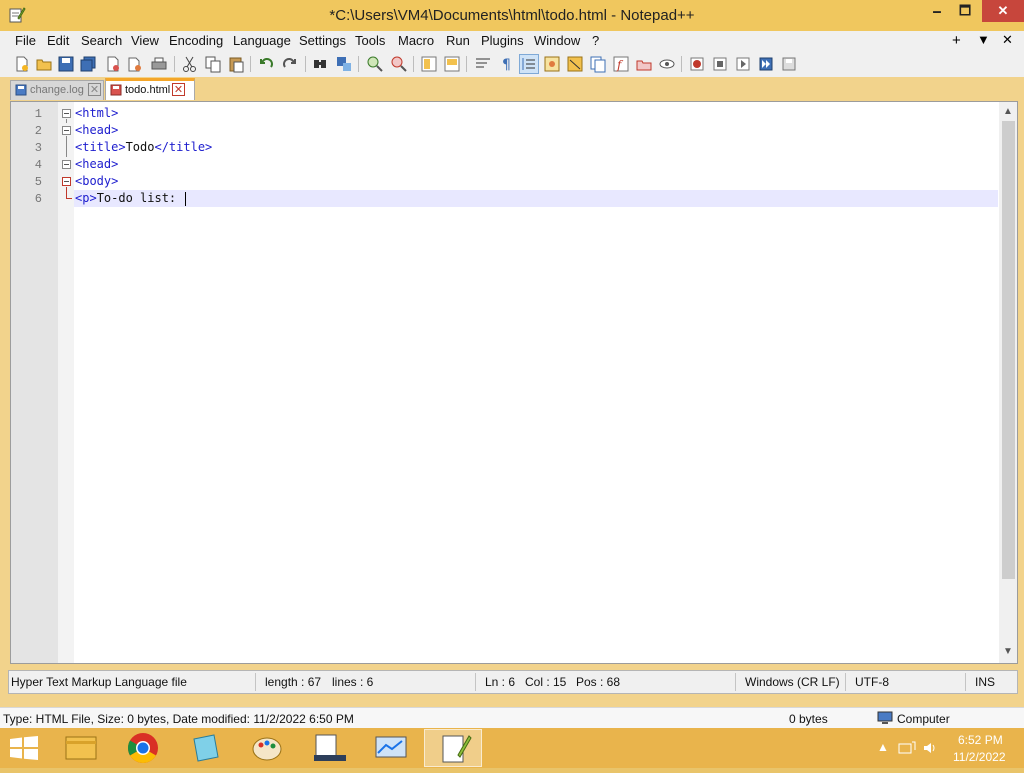 The image size is (1024, 773). I want to click on menu-help: ?, so click(595, 40).